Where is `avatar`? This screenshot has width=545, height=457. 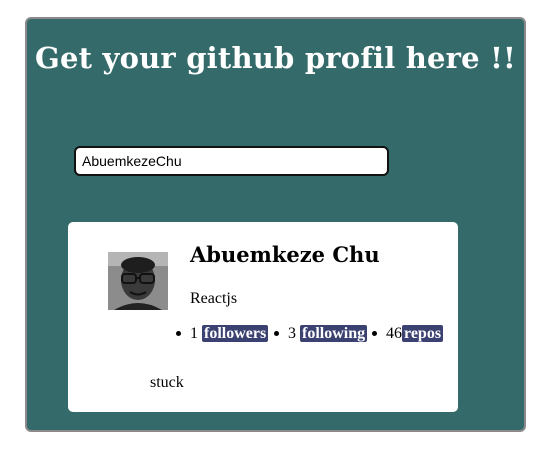
avatar is located at coordinates (138, 281).